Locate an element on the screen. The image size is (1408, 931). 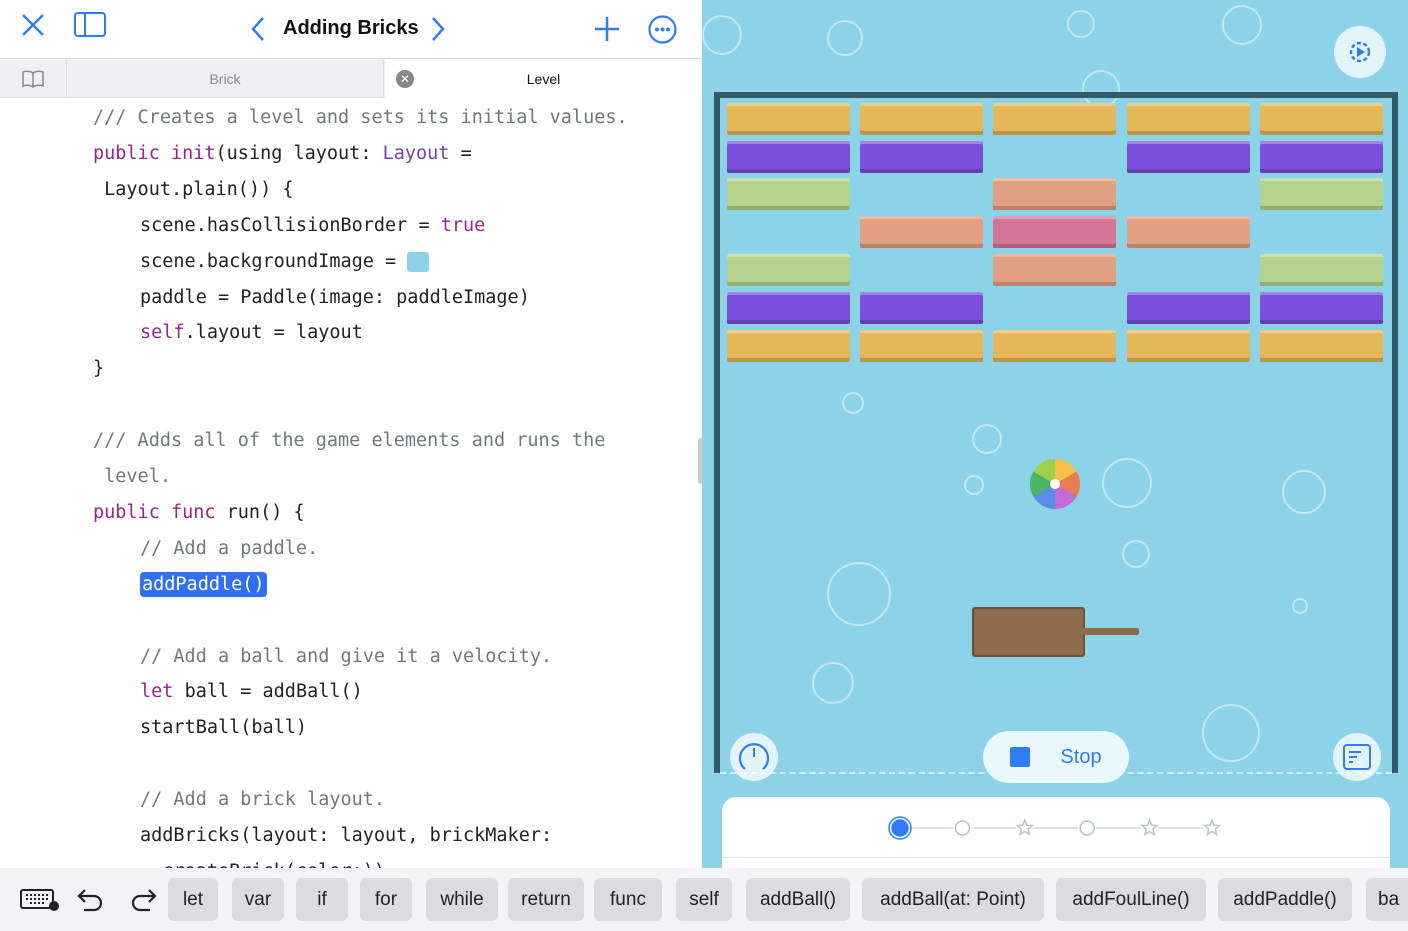
code-token: // Add a ball and give it a velocity. is located at coordinates (346, 656).